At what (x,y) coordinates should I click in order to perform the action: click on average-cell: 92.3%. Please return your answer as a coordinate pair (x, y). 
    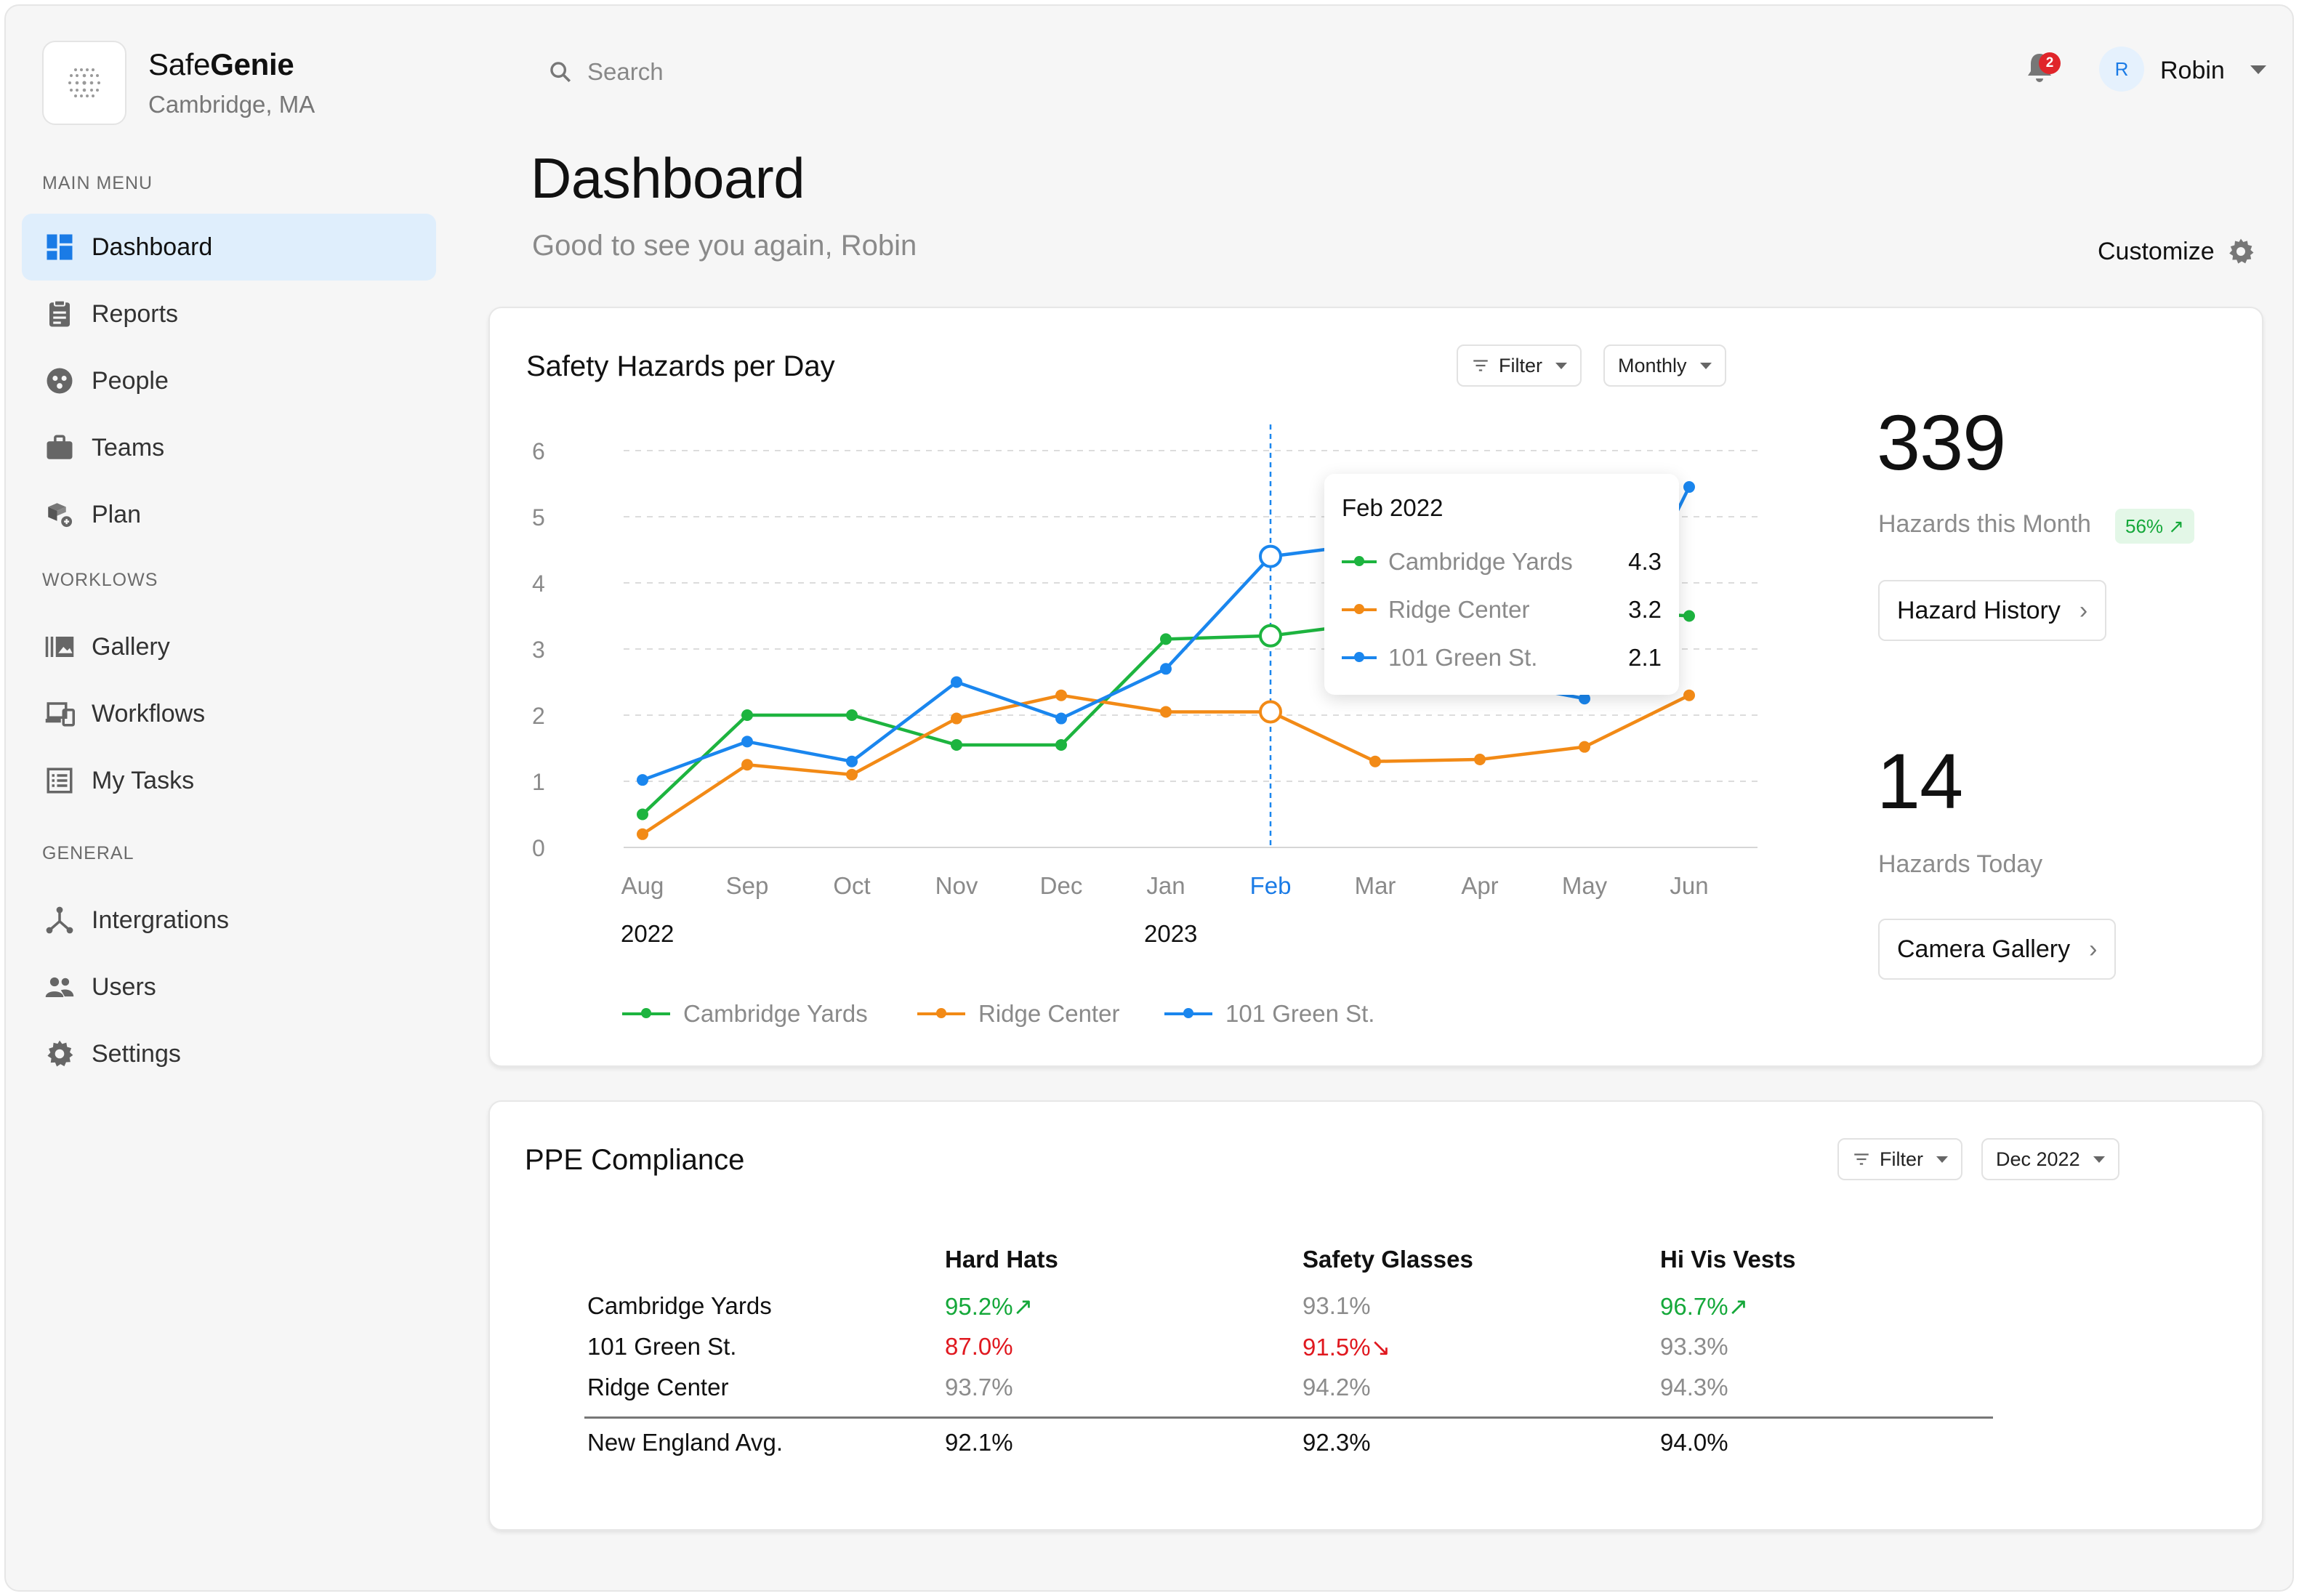
    Looking at the image, I should click on (1337, 1442).